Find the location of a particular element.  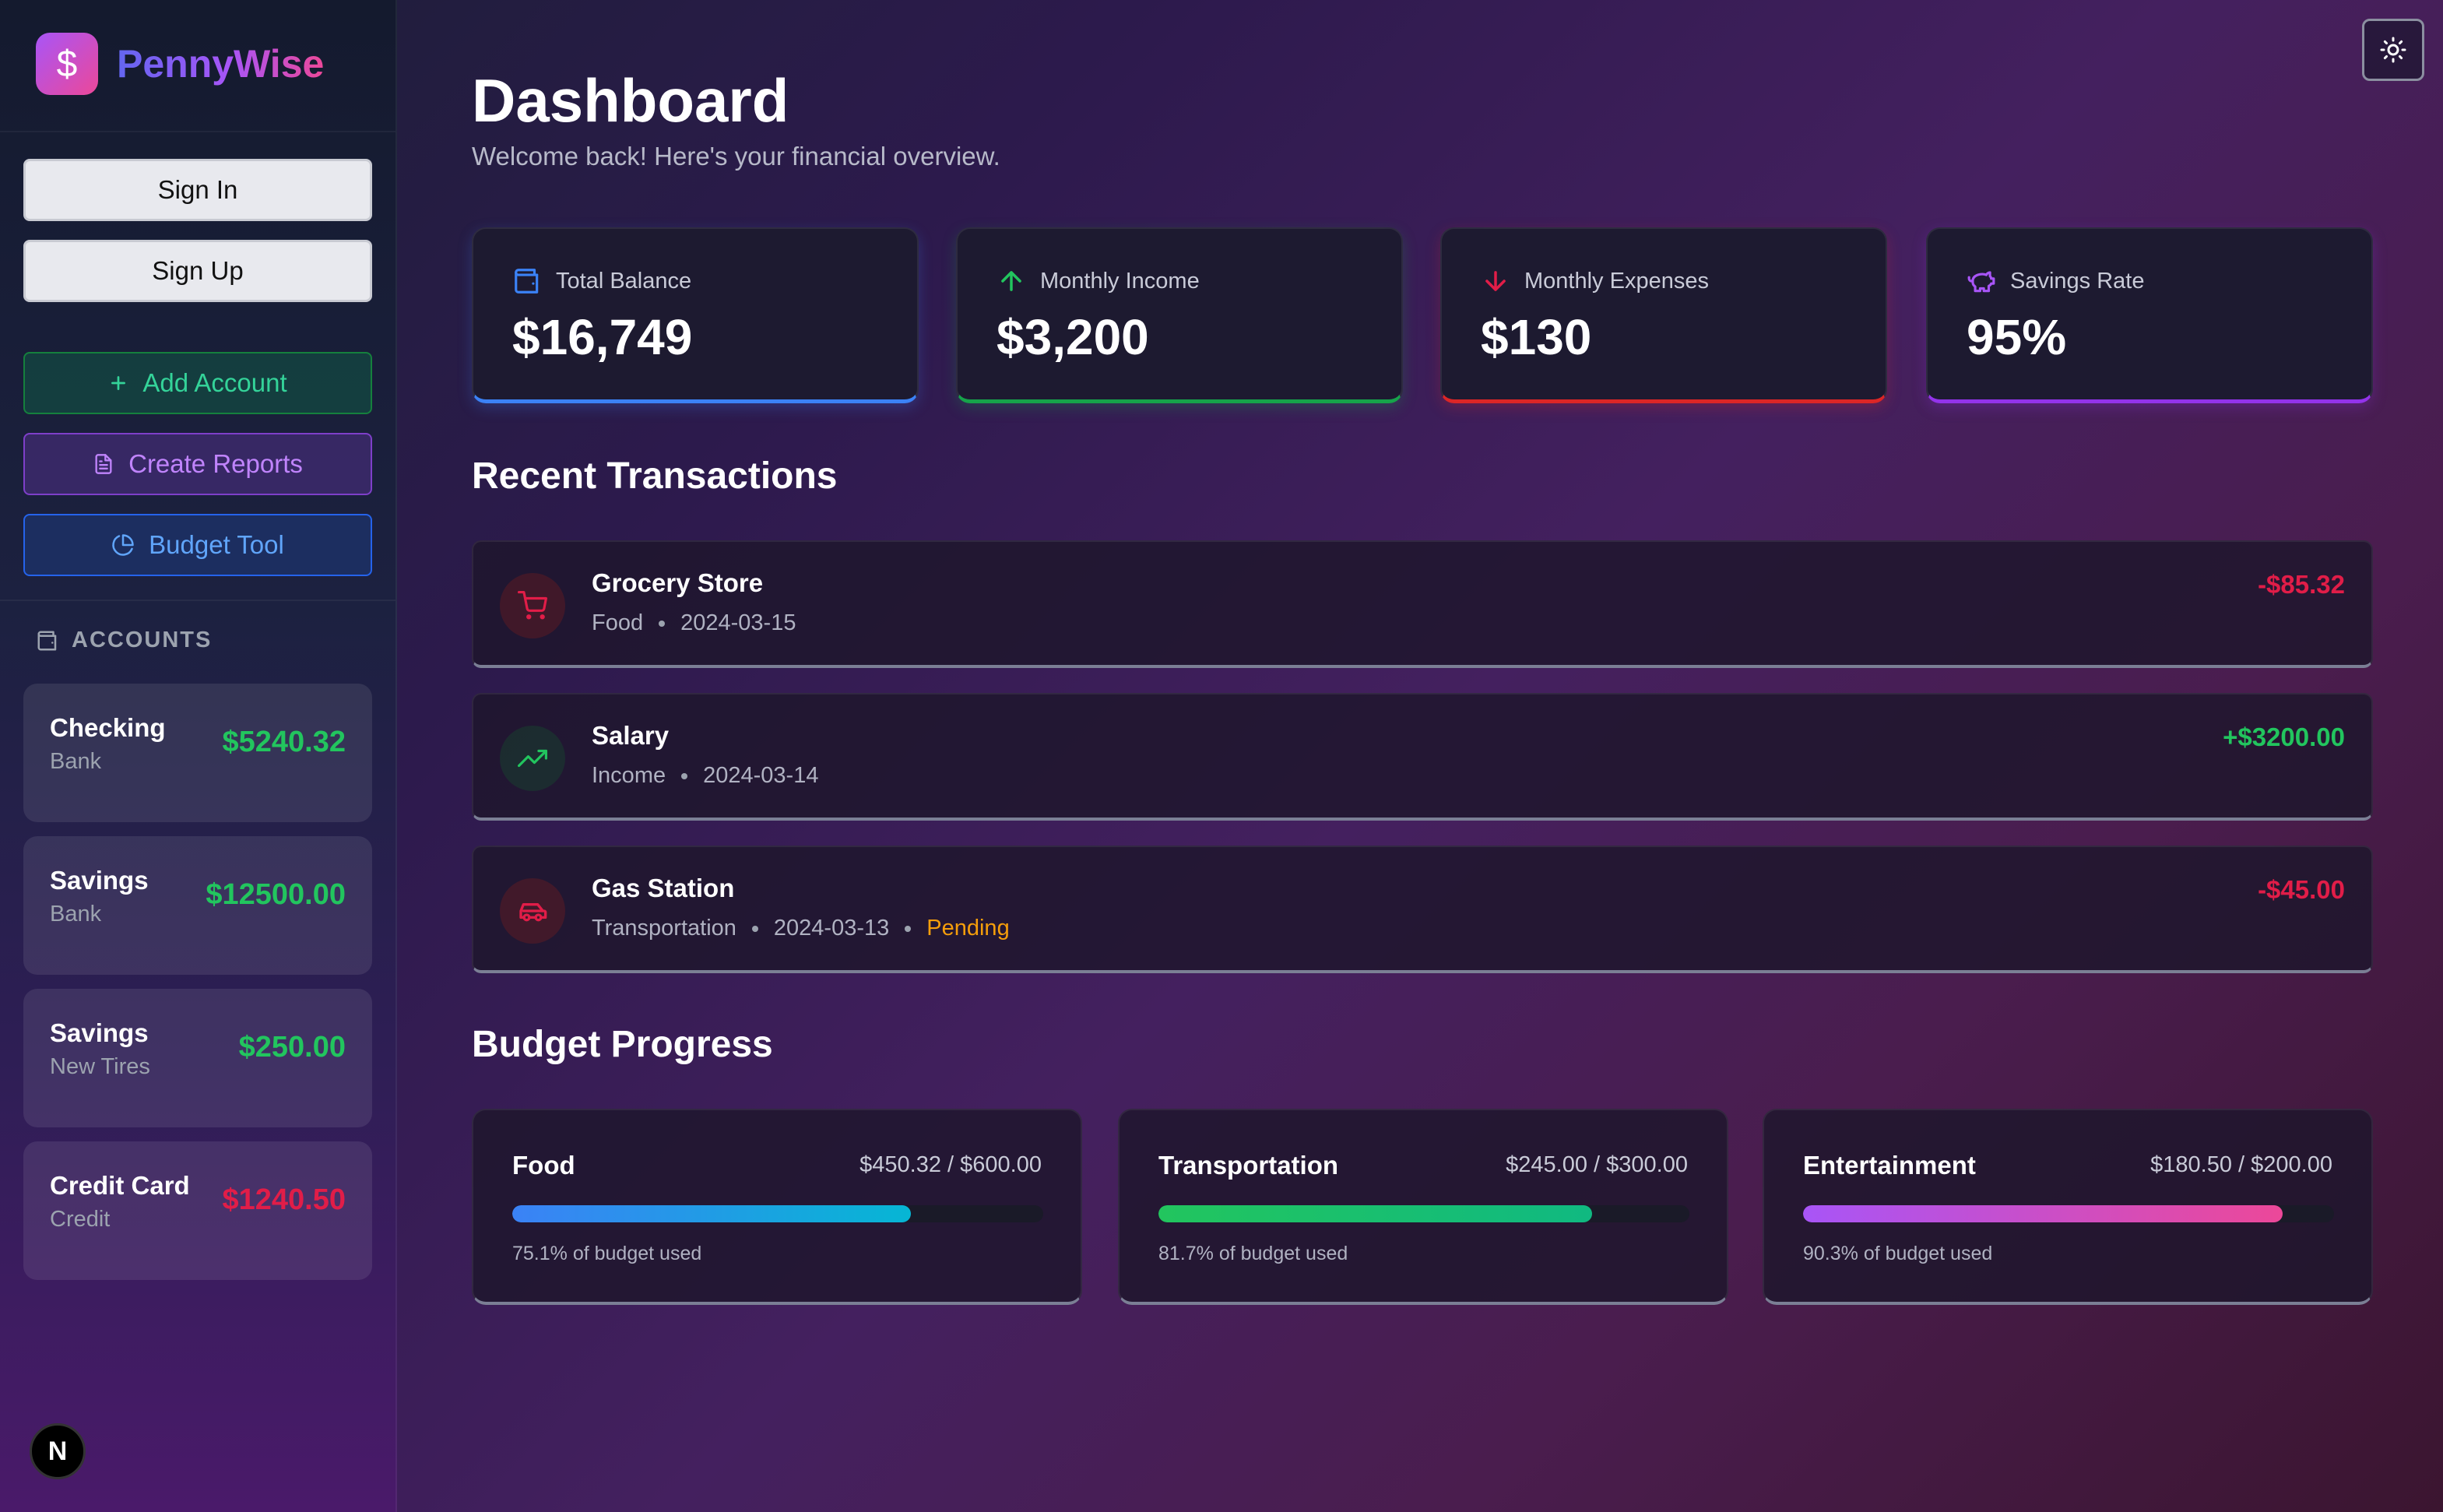

stat-value: $130 is located at coordinates (1536, 337).